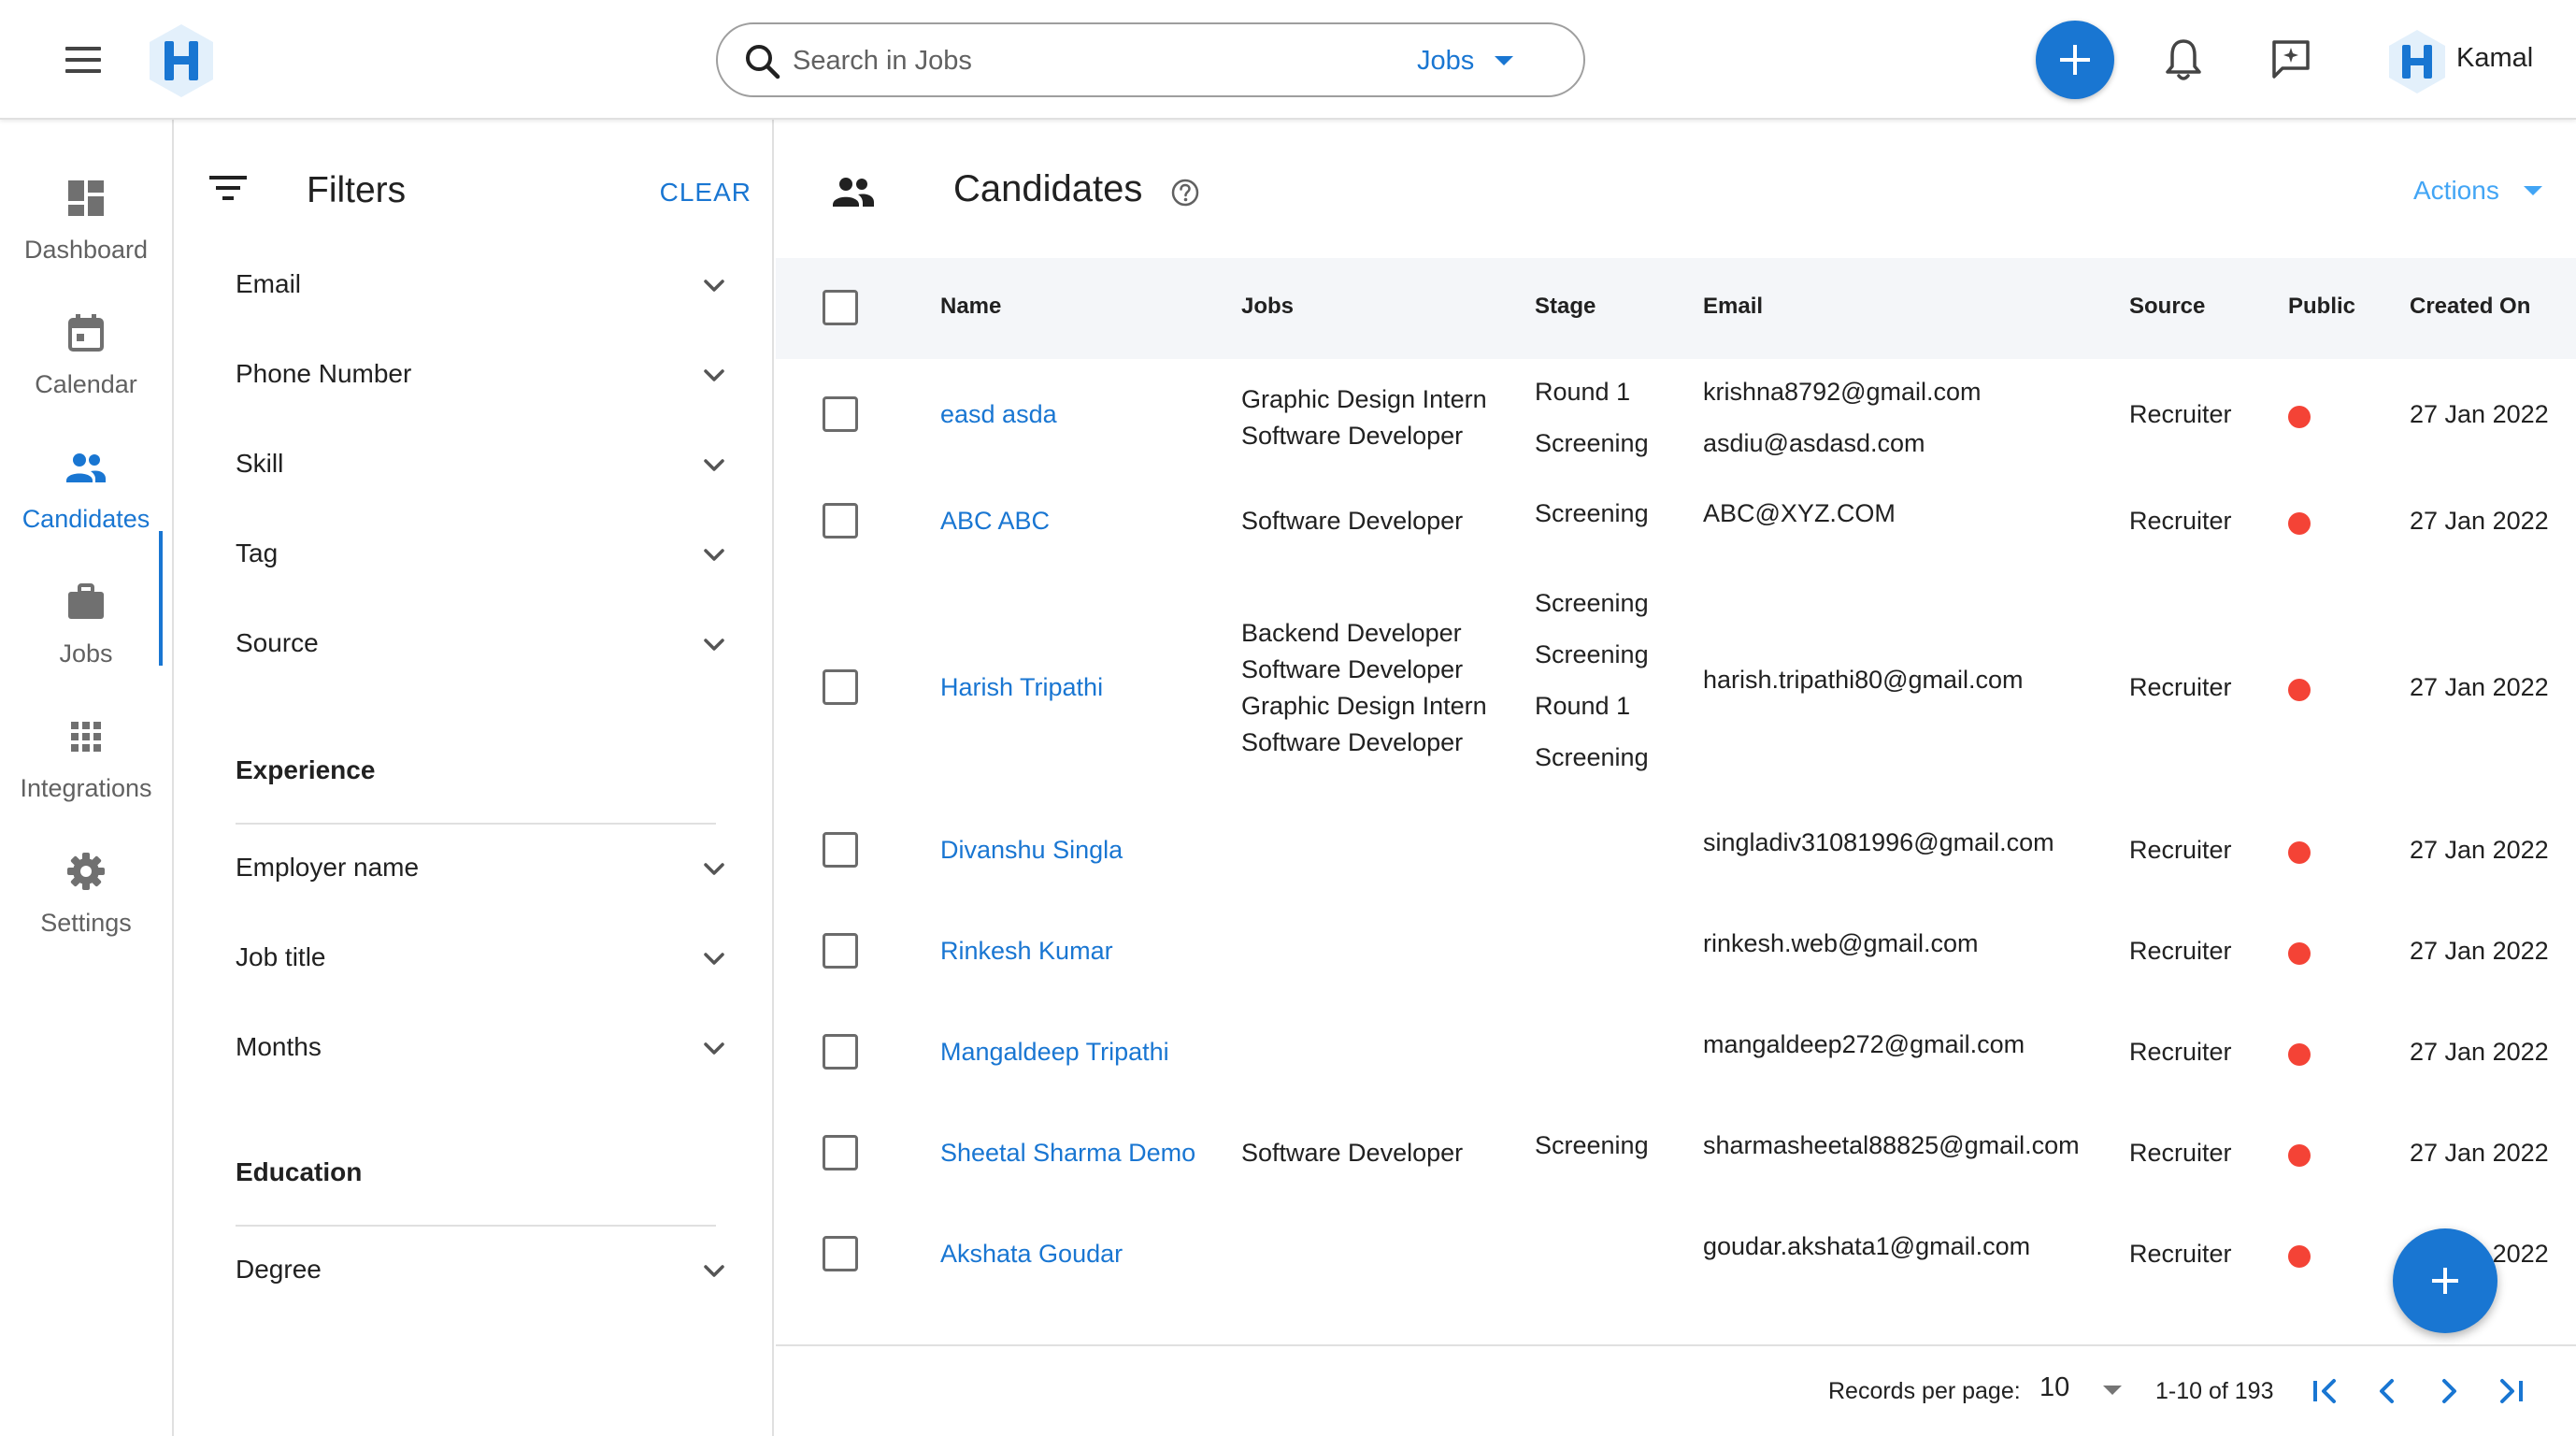  What do you see at coordinates (853, 193) in the screenshot?
I see `people-icon` at bounding box center [853, 193].